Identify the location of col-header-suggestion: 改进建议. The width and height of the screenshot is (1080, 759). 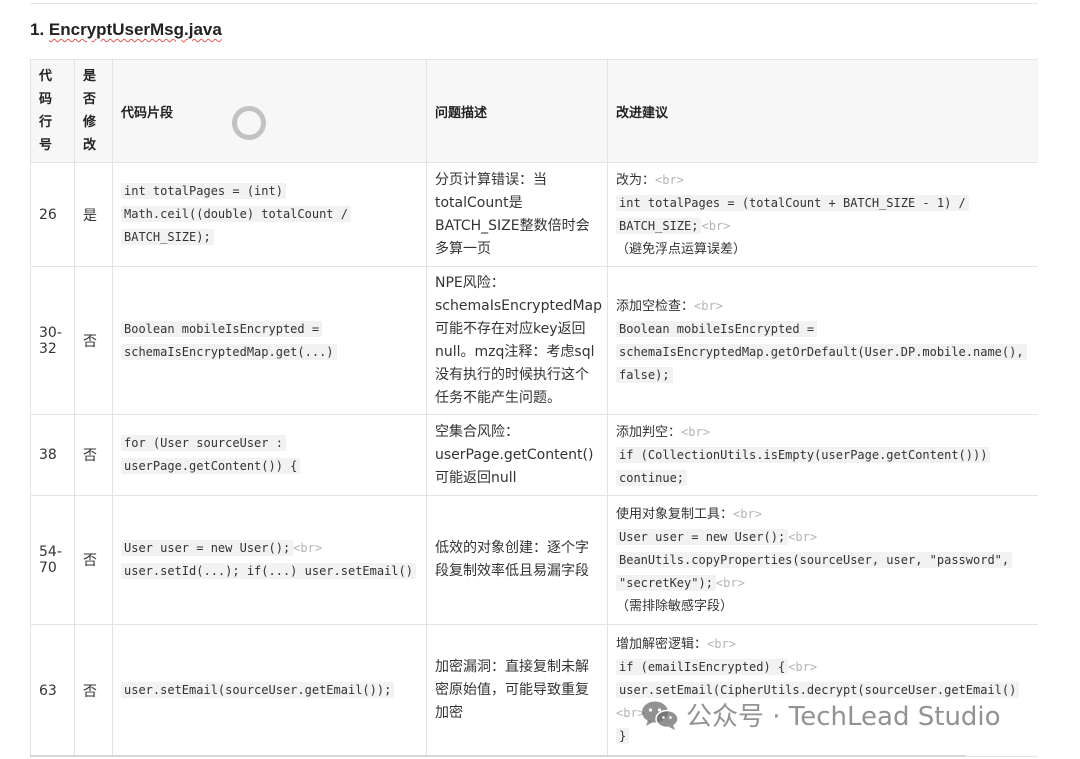
(822, 111).